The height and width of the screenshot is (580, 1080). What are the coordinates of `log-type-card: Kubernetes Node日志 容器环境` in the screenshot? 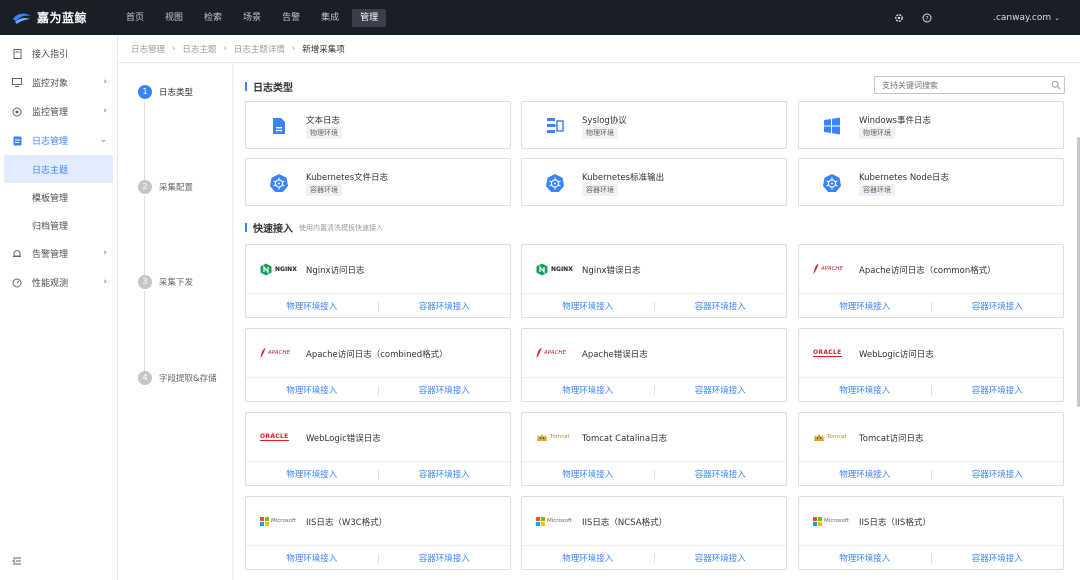 It's located at (931, 182).